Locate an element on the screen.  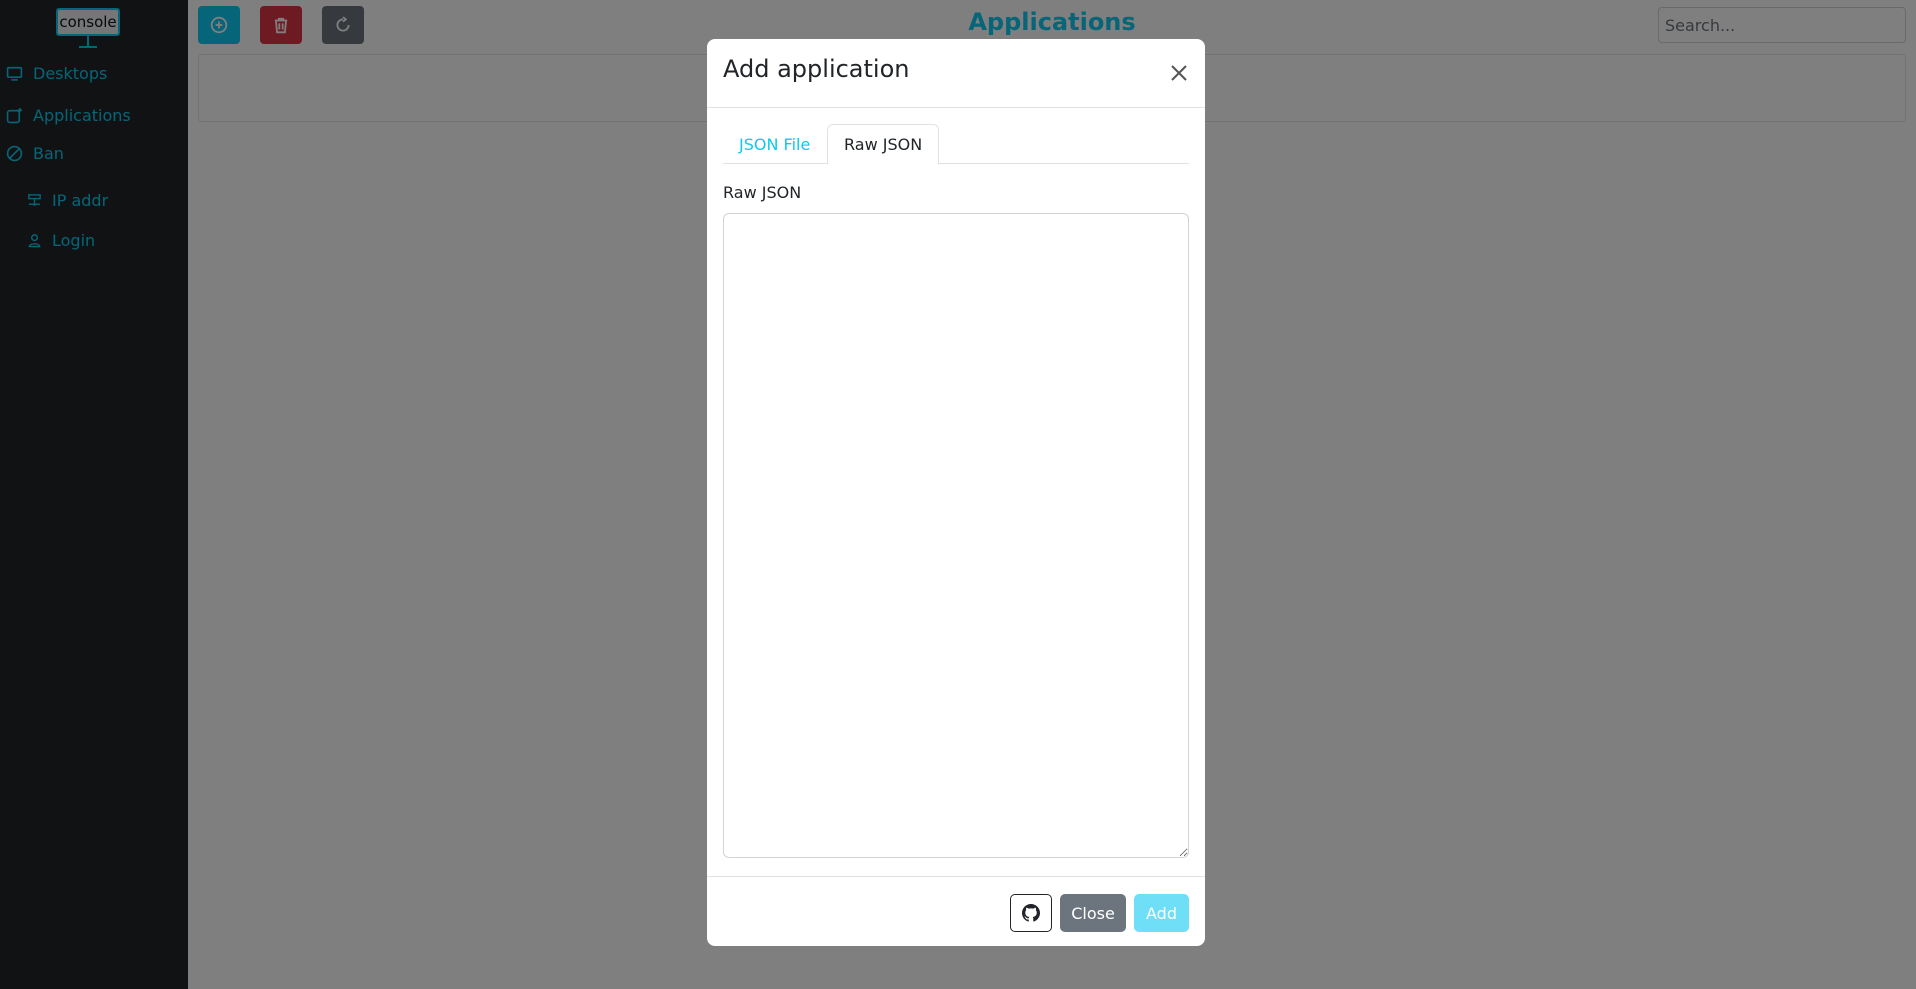
raw-json-label: Raw JSON is located at coordinates (762, 192).